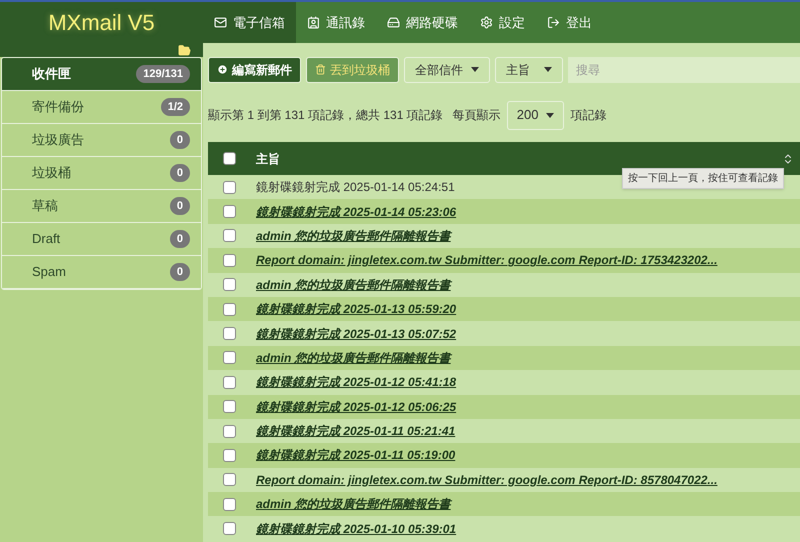  I want to click on mail-row: 鏡射碟鏡射完成 2025-01-13 05:59:20, so click(504, 309).